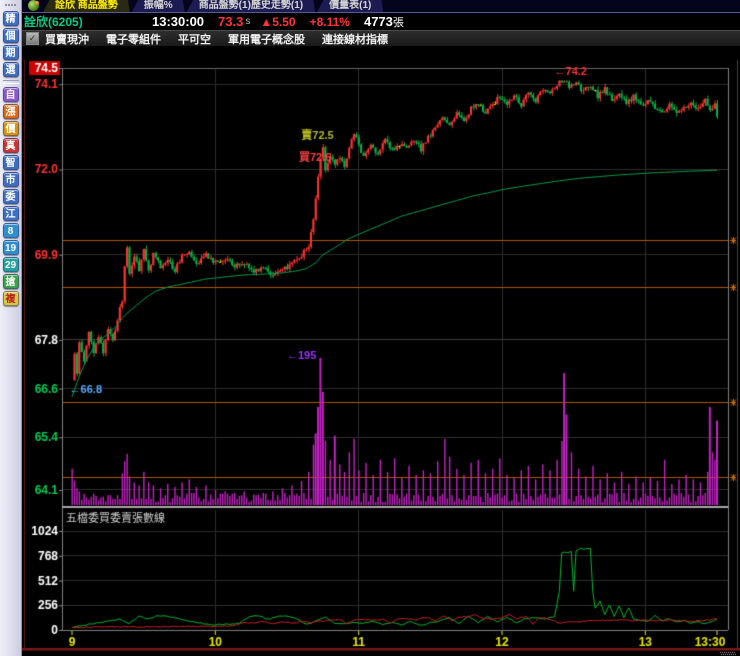 The height and width of the screenshot is (656, 740). Describe the element at coordinates (10, 128) in the screenshot. I see `sidebar-item-7: 價` at that location.